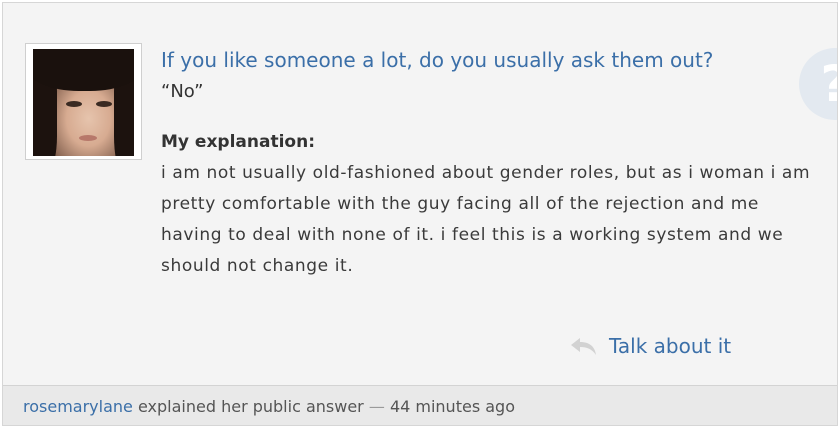 The image size is (840, 428). I want to click on avatar-frame, so click(83, 101).